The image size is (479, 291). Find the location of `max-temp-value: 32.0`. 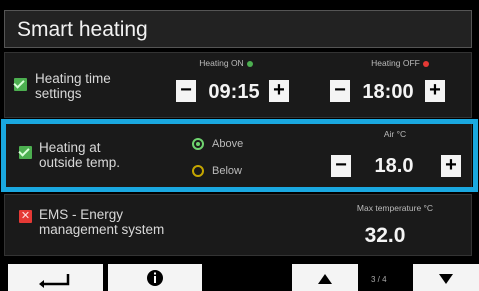

max-temp-value: 32.0 is located at coordinates (385, 235).